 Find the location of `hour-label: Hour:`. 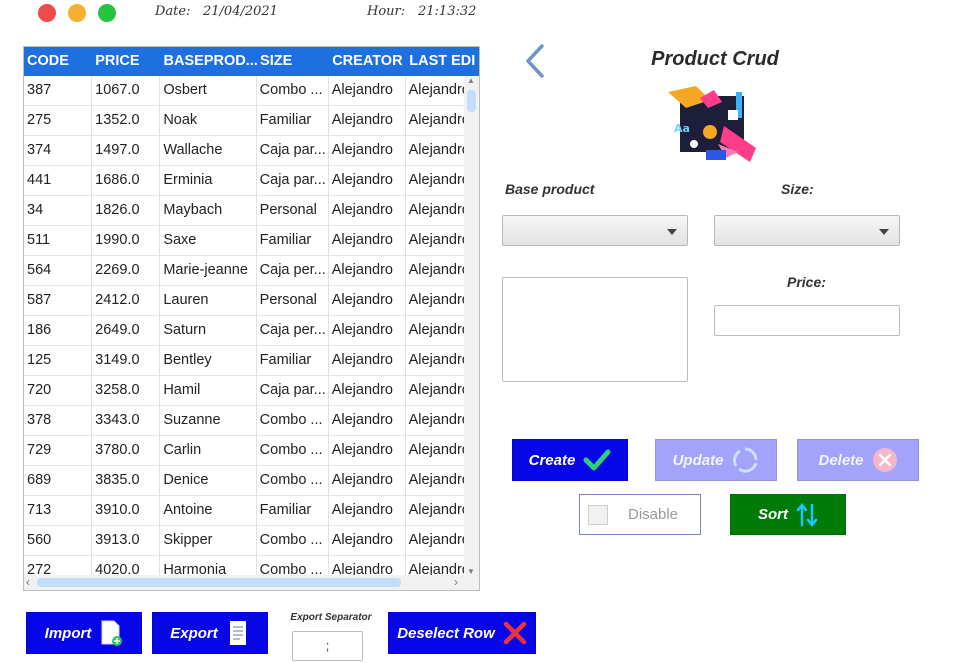

hour-label: Hour: is located at coordinates (386, 11).